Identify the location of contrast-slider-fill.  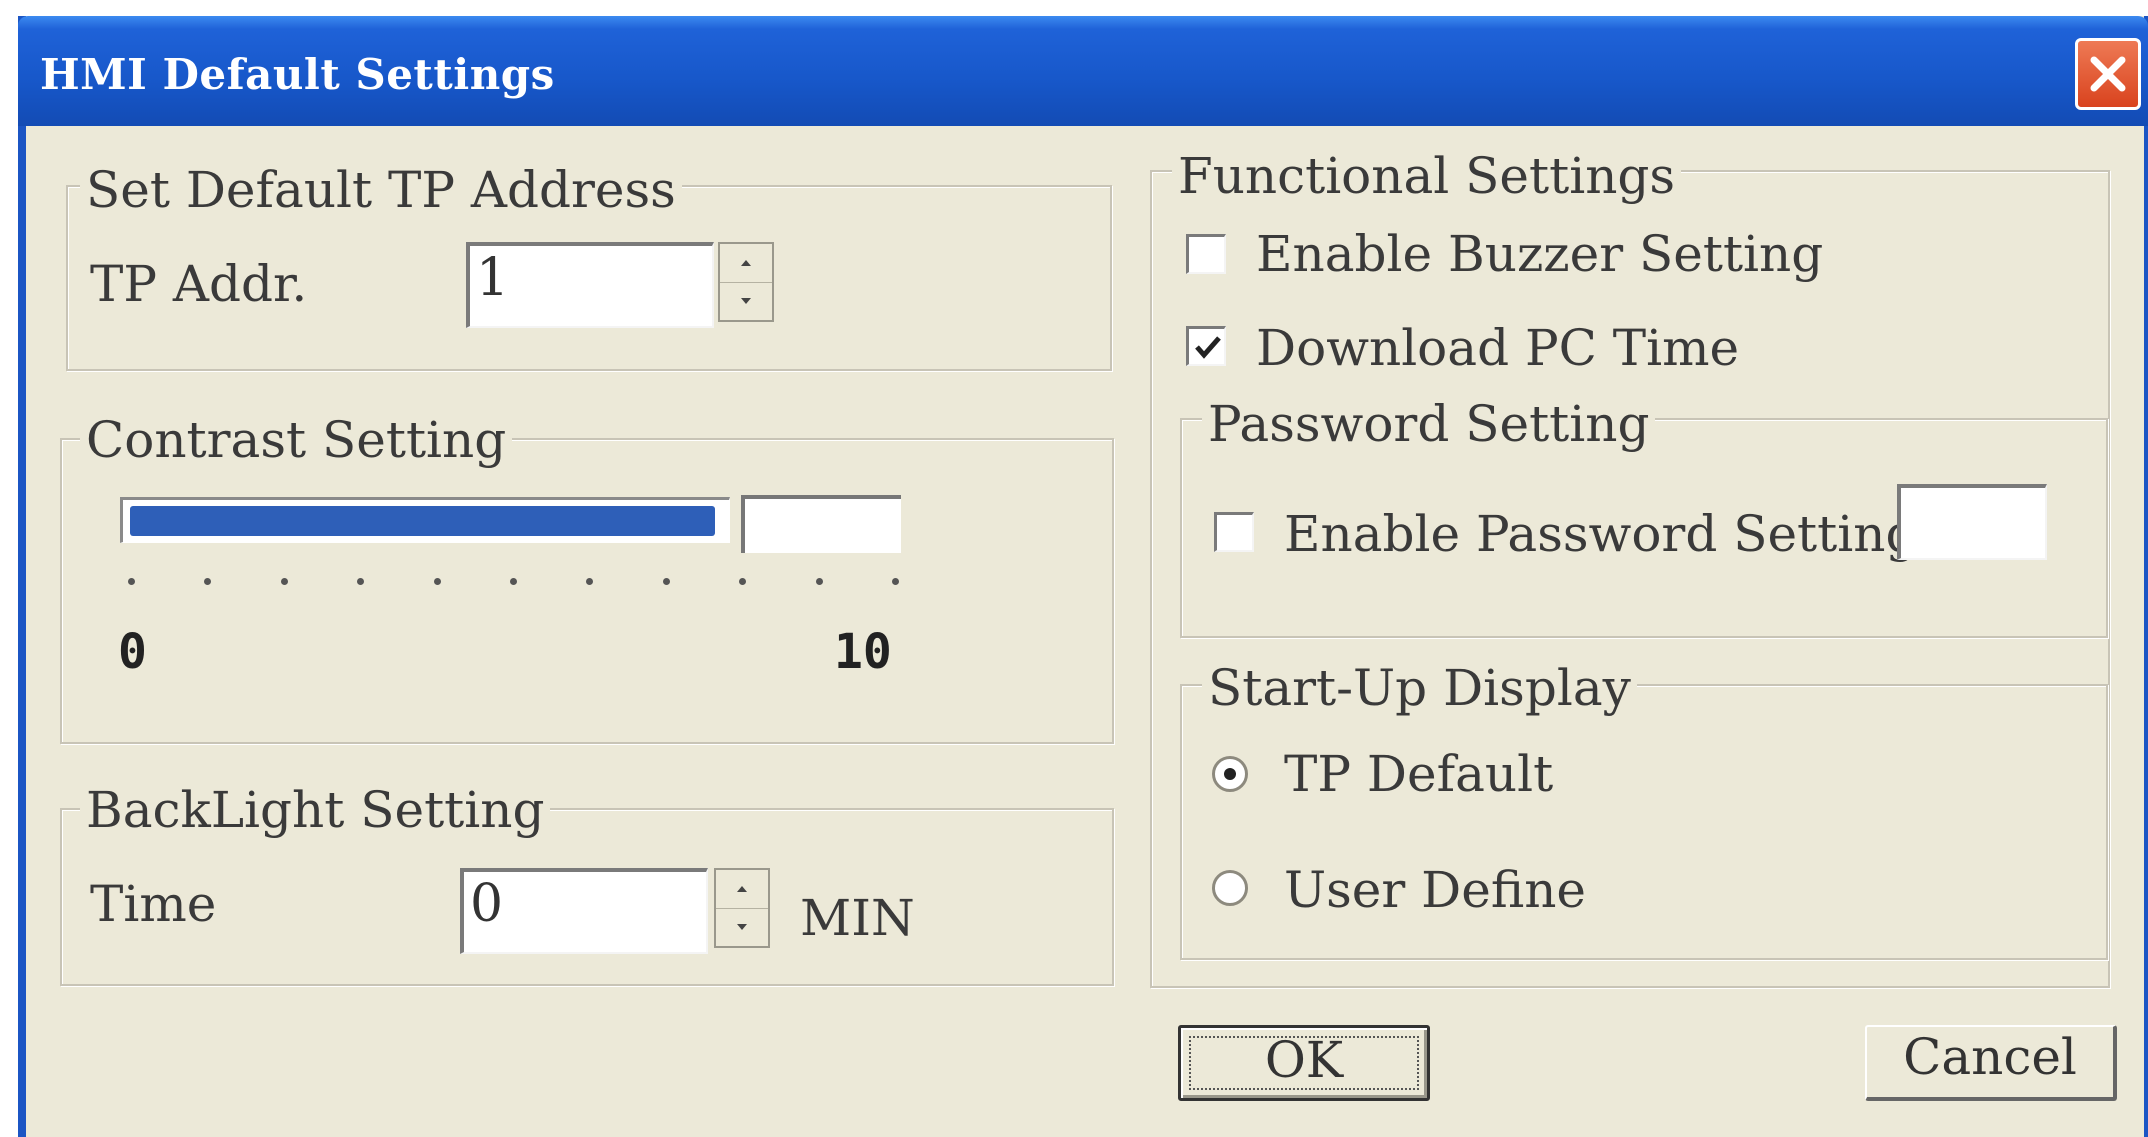
(422, 521).